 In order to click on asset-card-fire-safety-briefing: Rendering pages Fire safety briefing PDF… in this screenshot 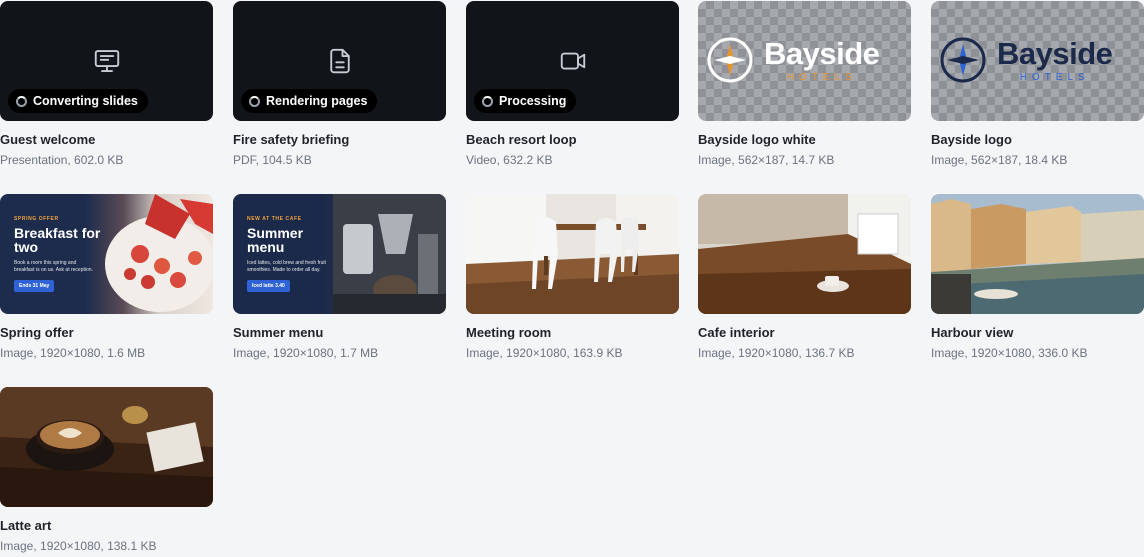, I will do `click(339, 84)`.